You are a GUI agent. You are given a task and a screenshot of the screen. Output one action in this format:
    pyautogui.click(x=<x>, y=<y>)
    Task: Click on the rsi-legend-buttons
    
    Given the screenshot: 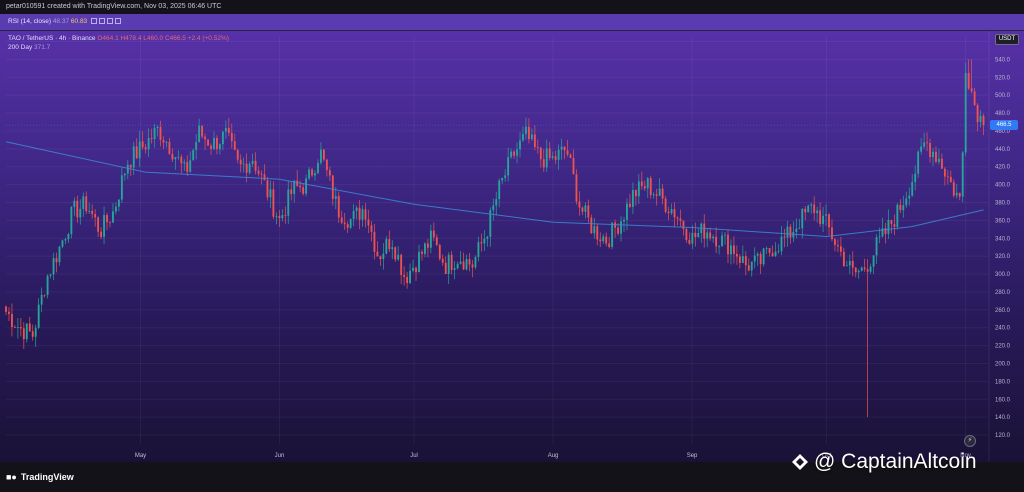 What is the action you would take?
    pyautogui.click(x=105, y=21)
    